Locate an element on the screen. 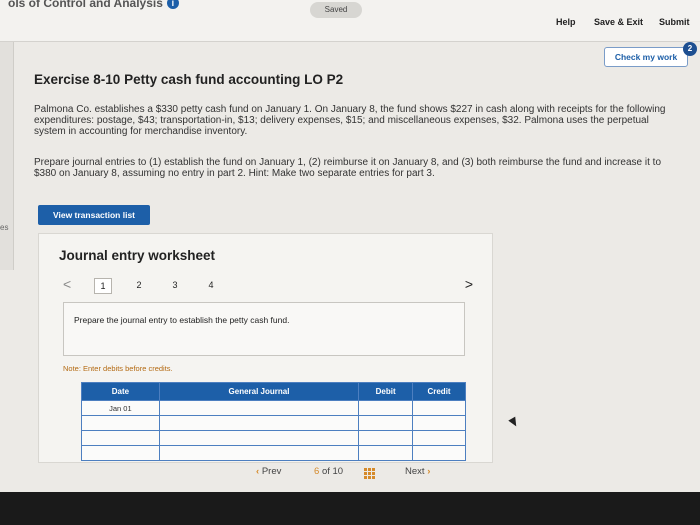 This screenshot has width=700, height=525. view-transaction-list-button: View transaction list is located at coordinates (94, 215).